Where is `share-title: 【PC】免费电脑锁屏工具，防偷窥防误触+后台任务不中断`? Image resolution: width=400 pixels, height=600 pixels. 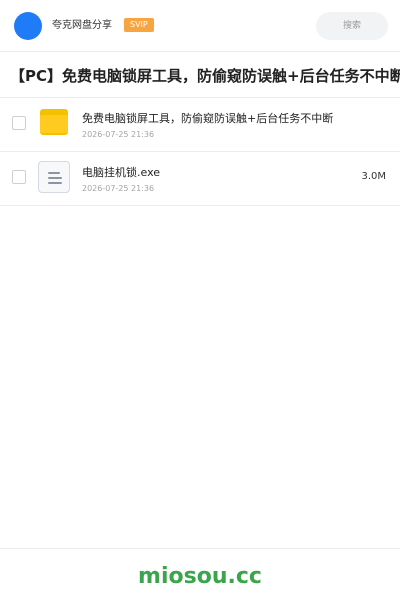 share-title: 【PC】免费电脑锁屏工具，防偷窥防误触+后台任务不中断 is located at coordinates (205, 76).